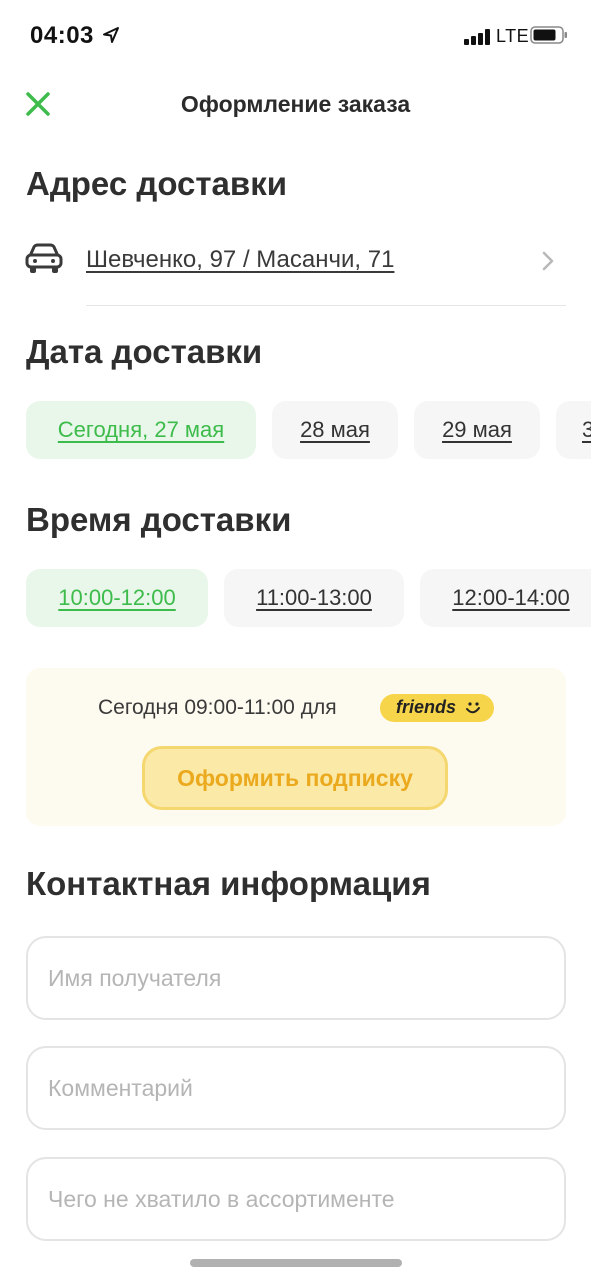  Describe the element at coordinates (111, 35) in the screenshot. I see `location-arrow-icon` at that location.